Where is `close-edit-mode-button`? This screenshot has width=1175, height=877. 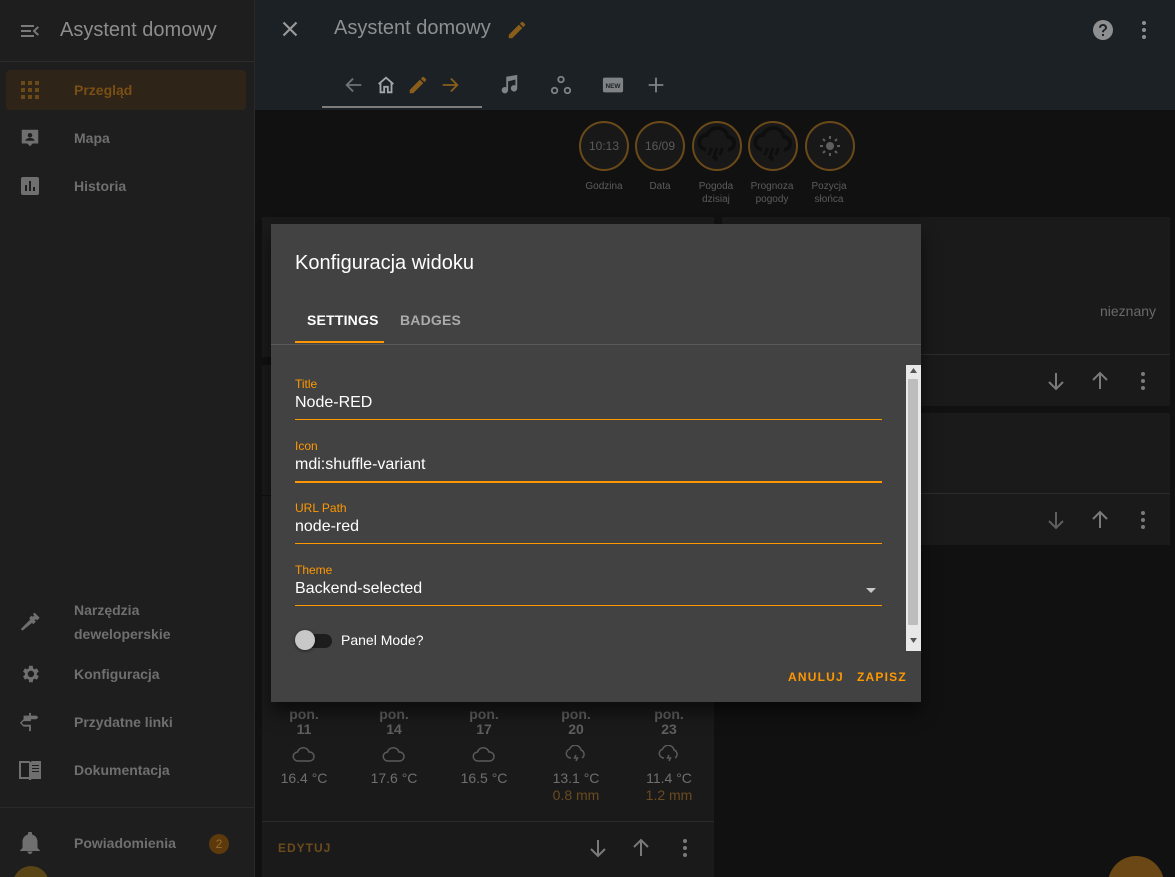
close-edit-mode-button is located at coordinates (290, 29).